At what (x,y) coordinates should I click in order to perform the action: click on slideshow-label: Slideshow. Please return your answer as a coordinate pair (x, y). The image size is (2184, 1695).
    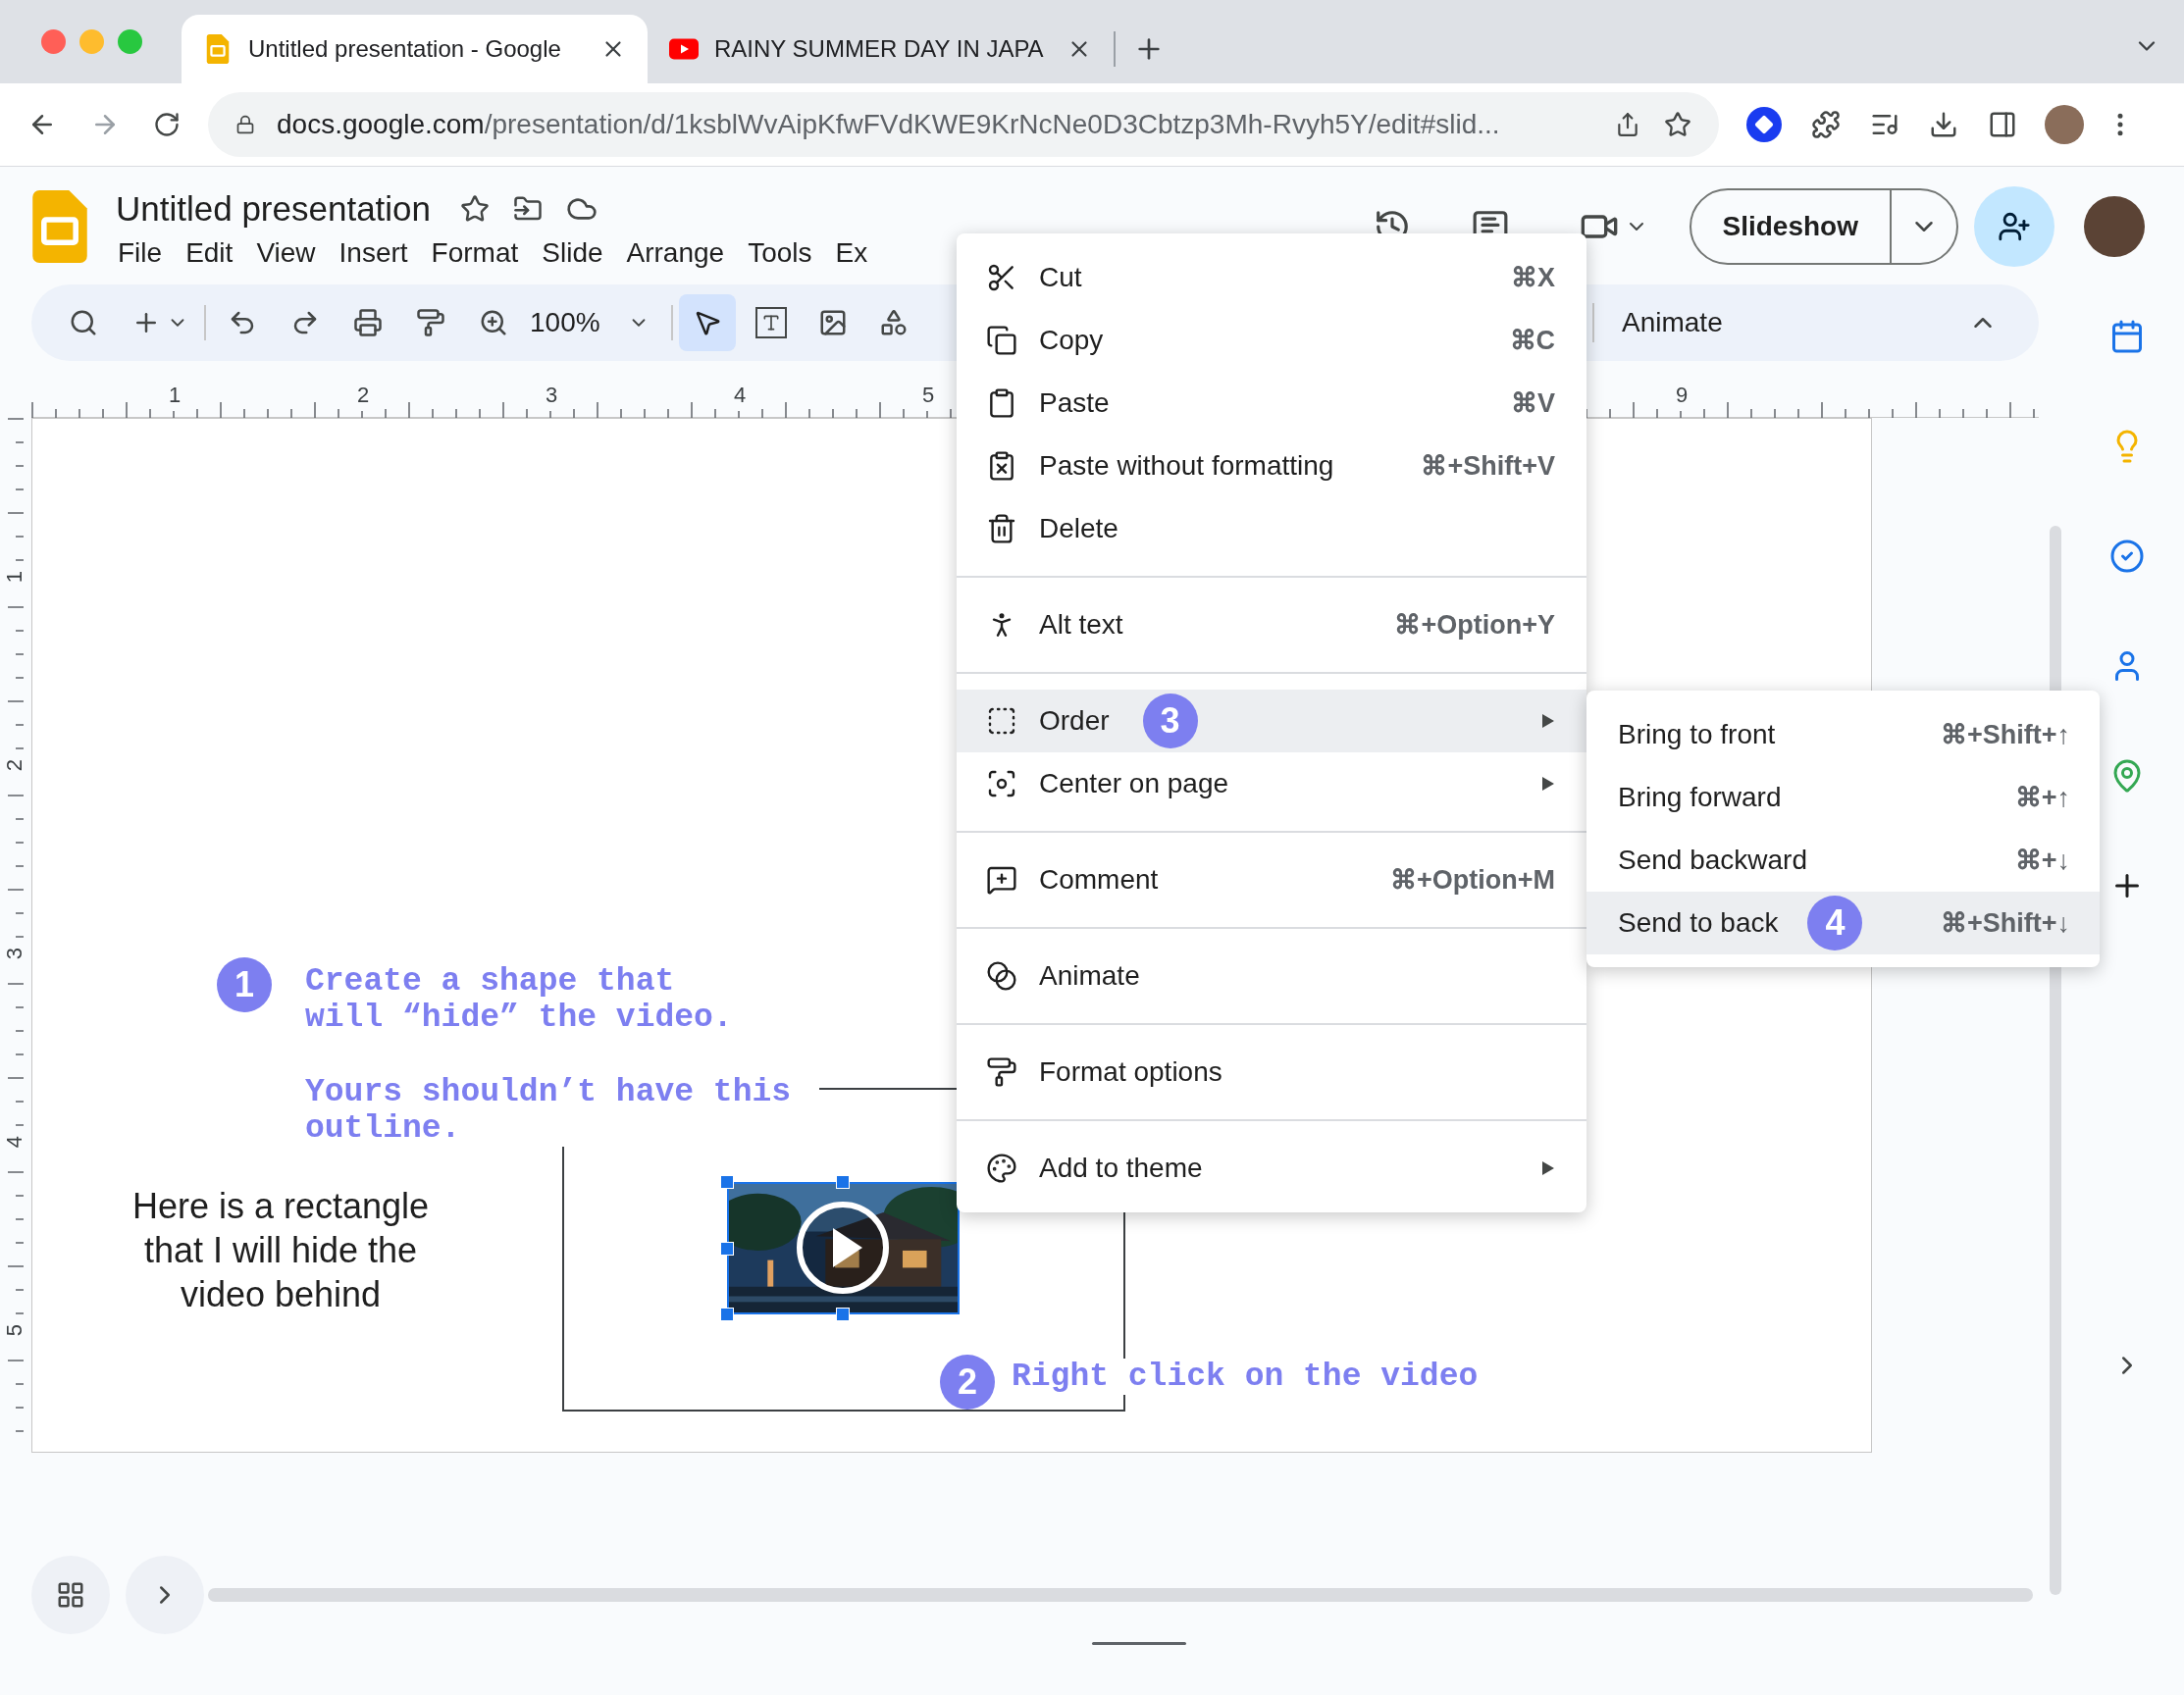
    Looking at the image, I should click on (1790, 226).